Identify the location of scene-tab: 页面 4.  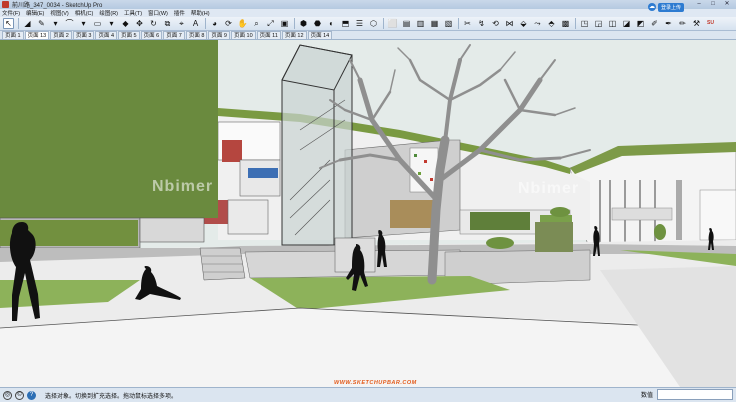
(106, 35).